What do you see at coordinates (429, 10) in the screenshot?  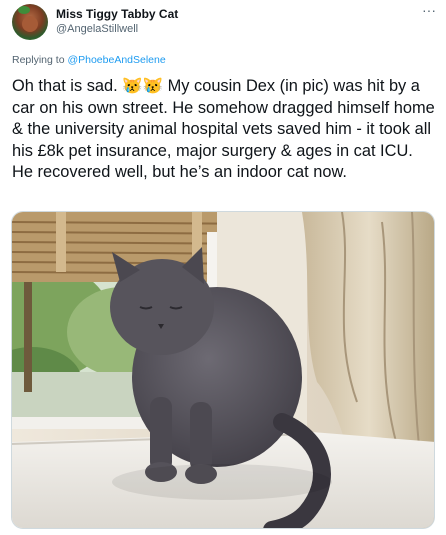 I see `more-options-icon: ···` at bounding box center [429, 10].